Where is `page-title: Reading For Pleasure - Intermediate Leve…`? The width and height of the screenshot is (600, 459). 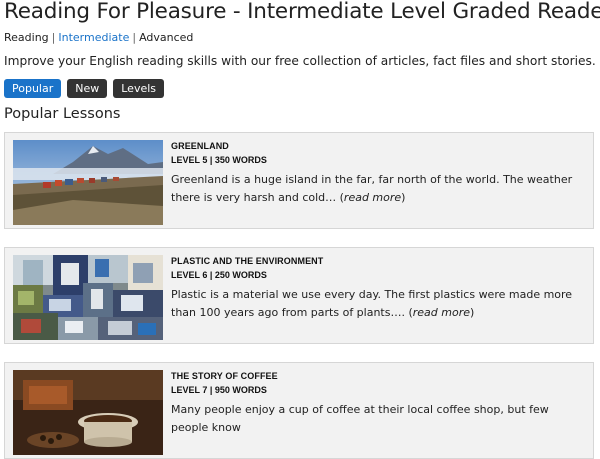 page-title: Reading For Pleasure - Intermediate Leve… is located at coordinates (302, 12).